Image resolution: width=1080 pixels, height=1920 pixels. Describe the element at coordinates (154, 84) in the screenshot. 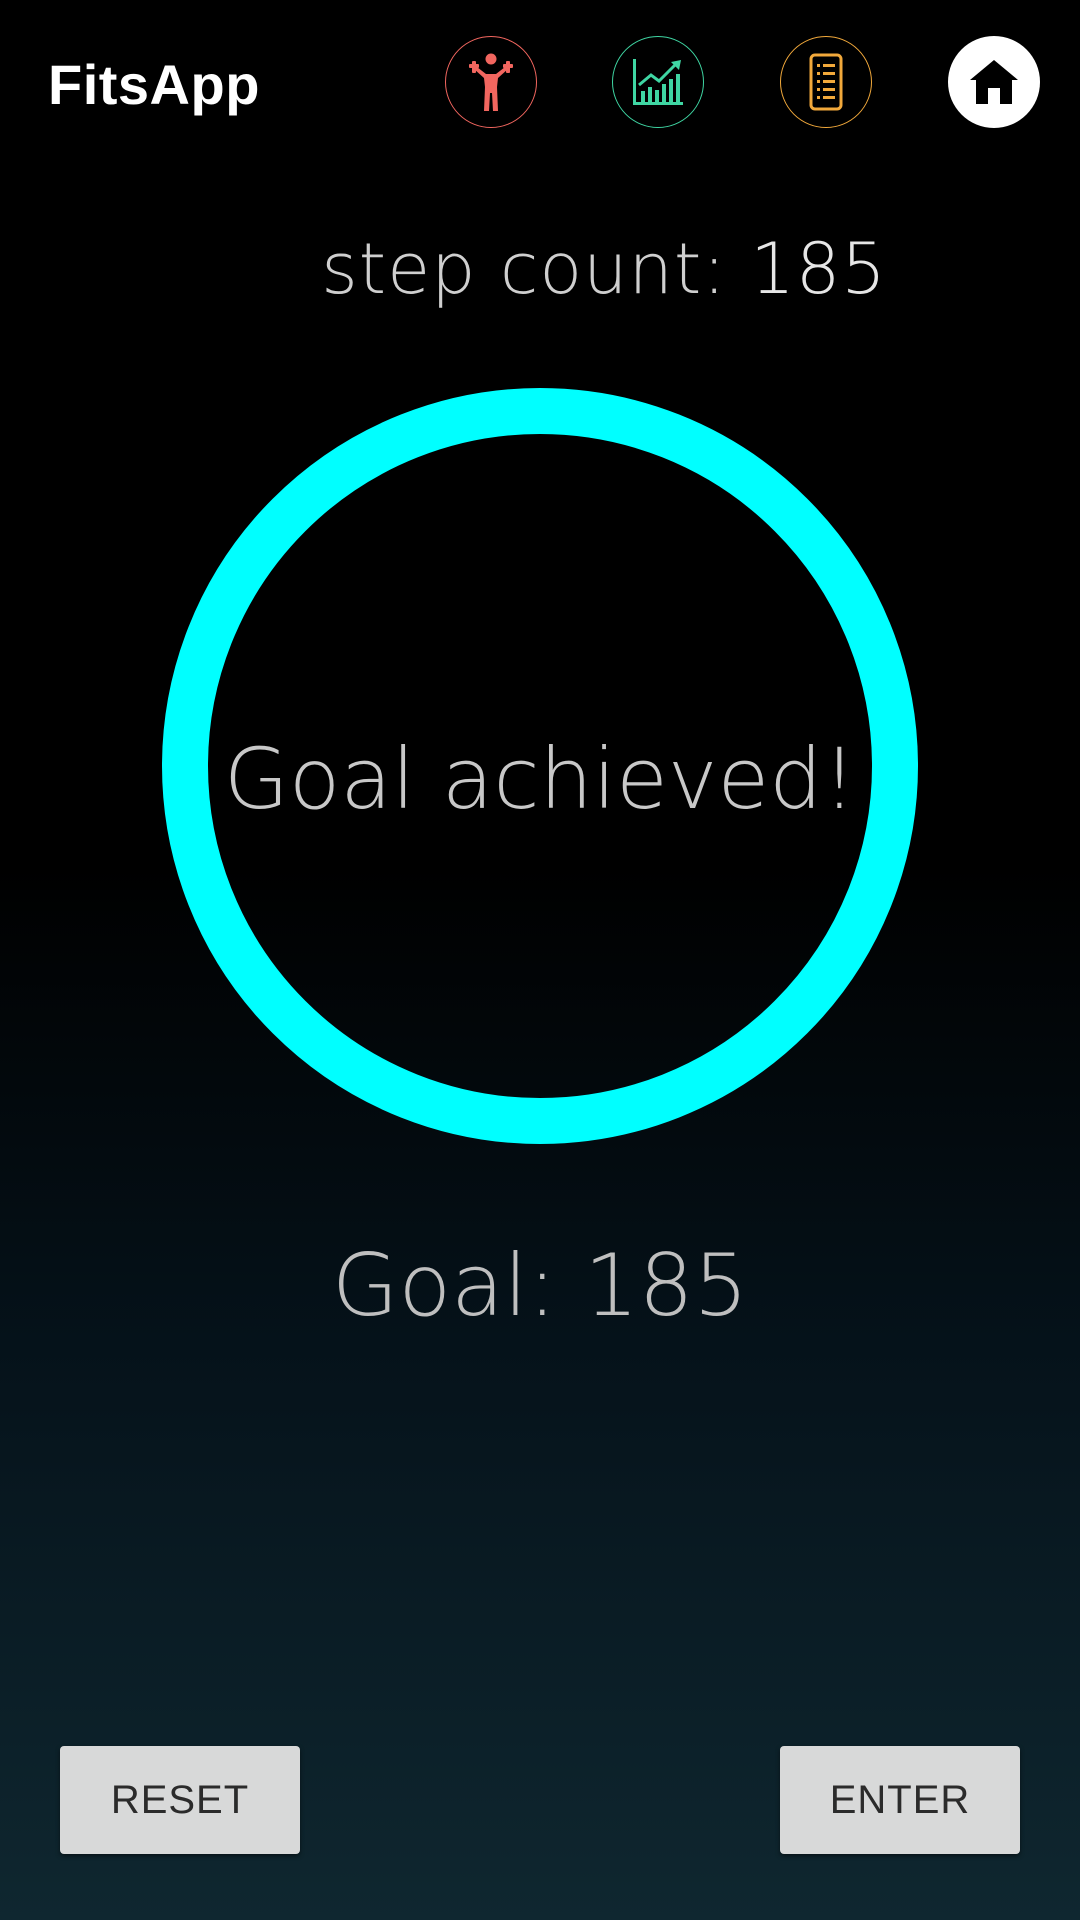

I see `app-title: FitsApp` at that location.